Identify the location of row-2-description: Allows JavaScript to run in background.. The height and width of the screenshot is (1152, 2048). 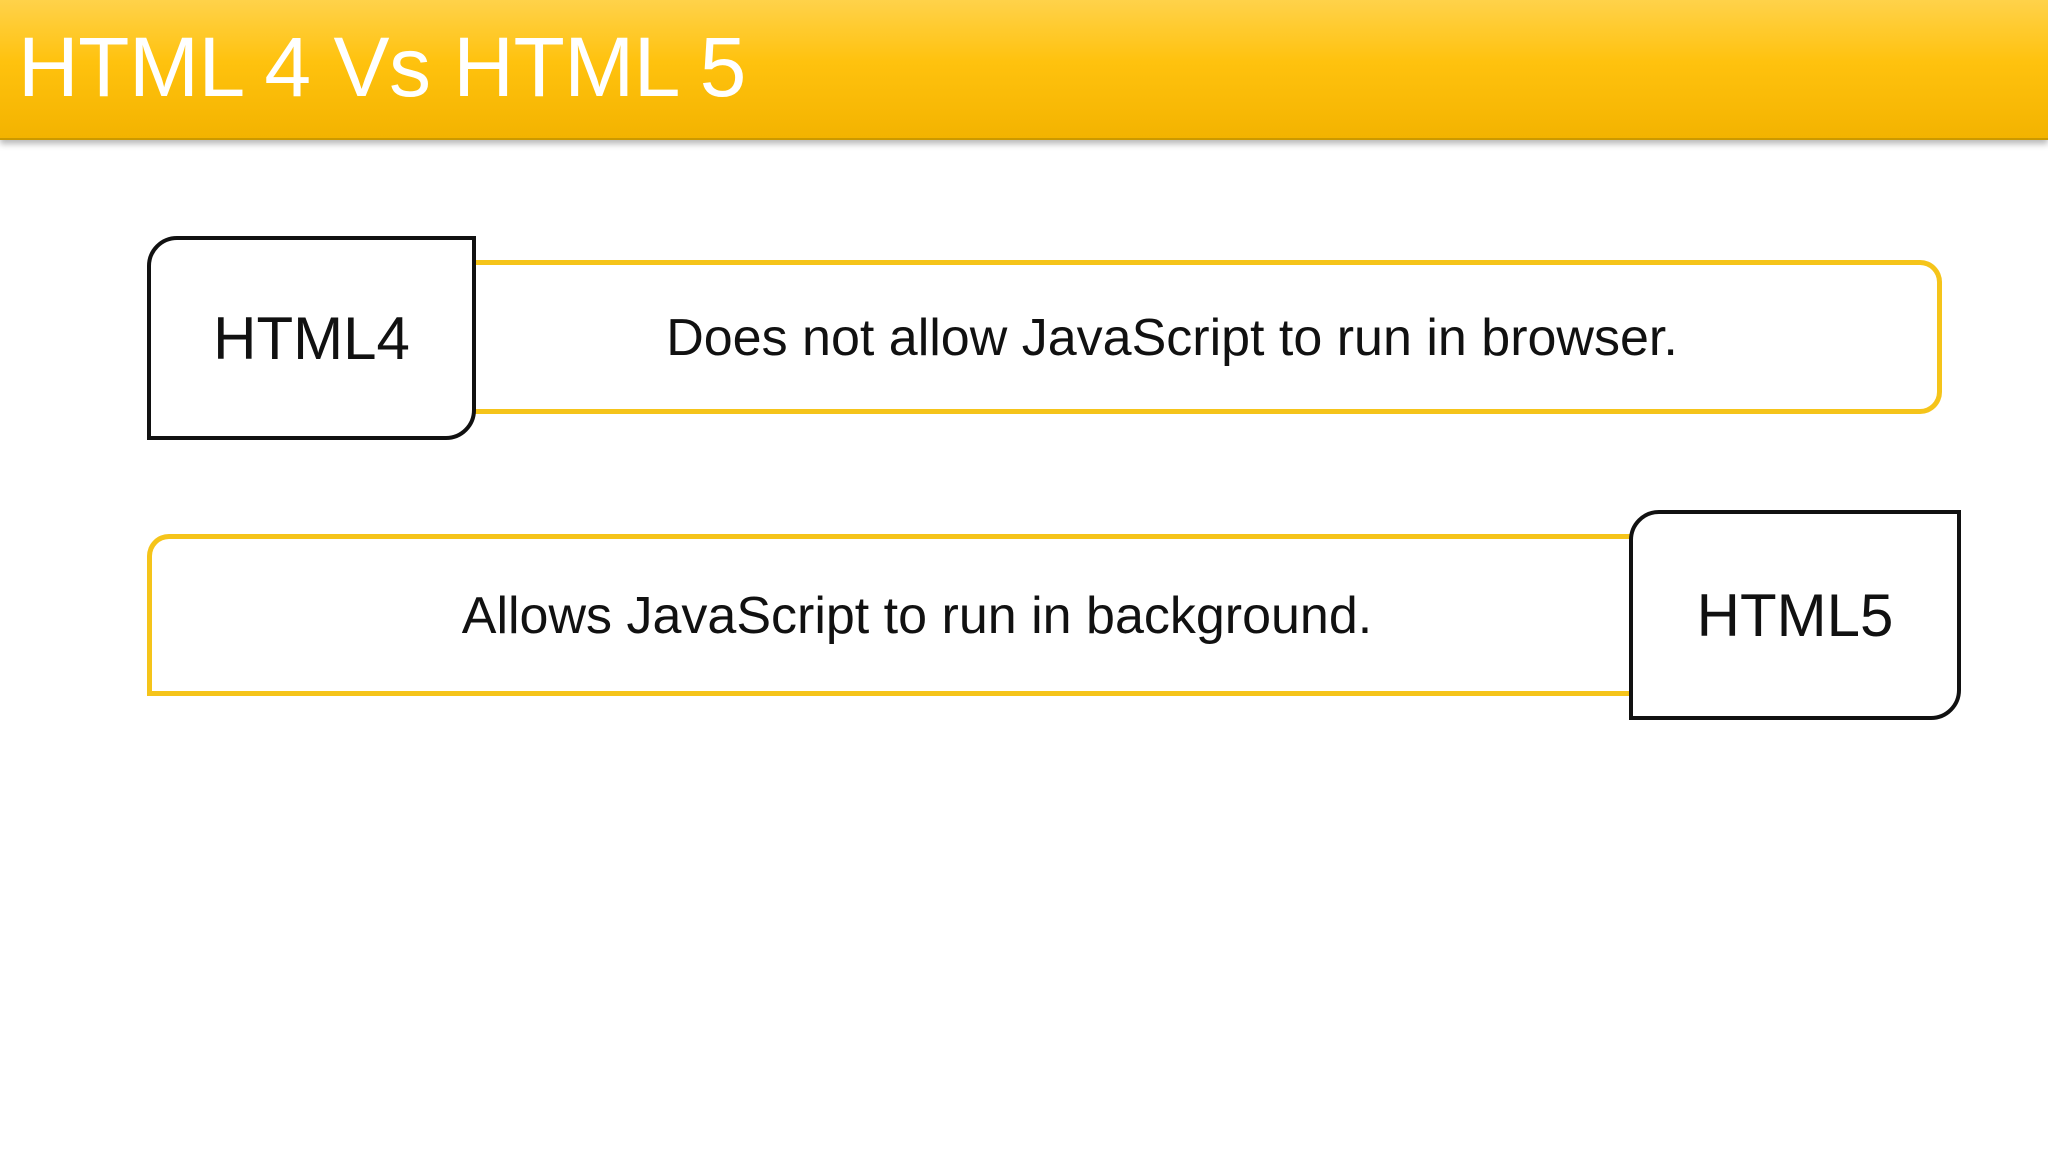
(917, 616).